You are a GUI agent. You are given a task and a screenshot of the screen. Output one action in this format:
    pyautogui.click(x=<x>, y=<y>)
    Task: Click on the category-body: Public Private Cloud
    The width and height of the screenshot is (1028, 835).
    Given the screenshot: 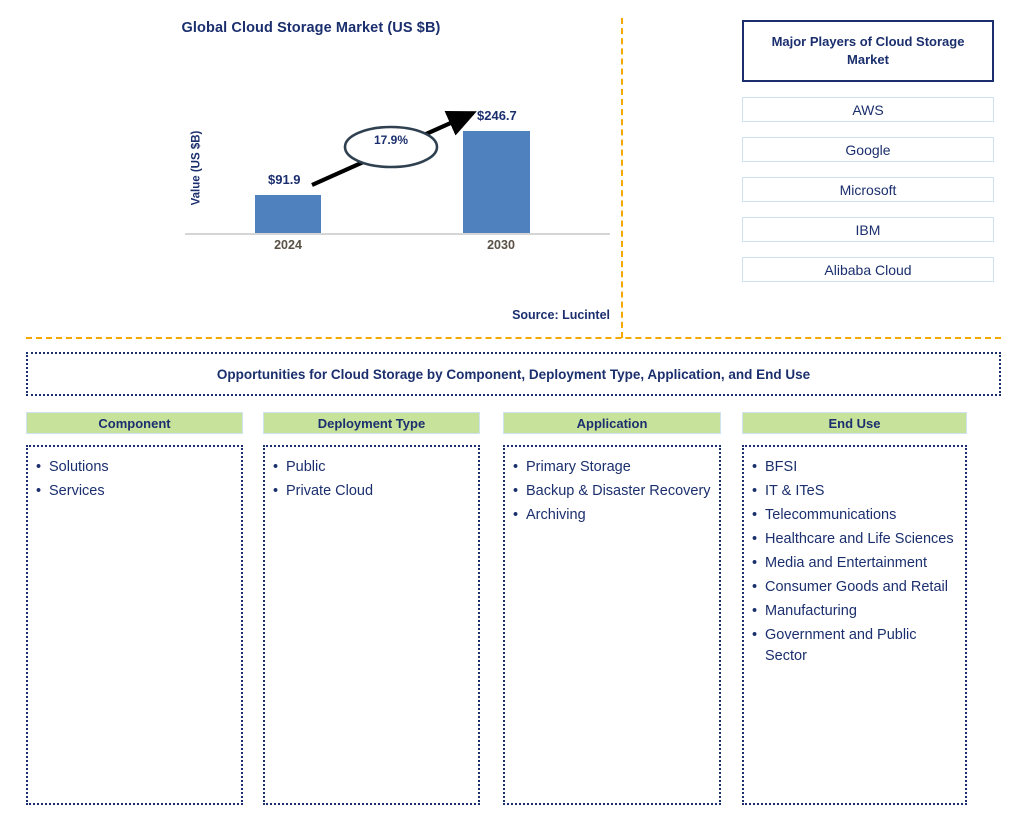 What is the action you would take?
    pyautogui.click(x=371, y=625)
    